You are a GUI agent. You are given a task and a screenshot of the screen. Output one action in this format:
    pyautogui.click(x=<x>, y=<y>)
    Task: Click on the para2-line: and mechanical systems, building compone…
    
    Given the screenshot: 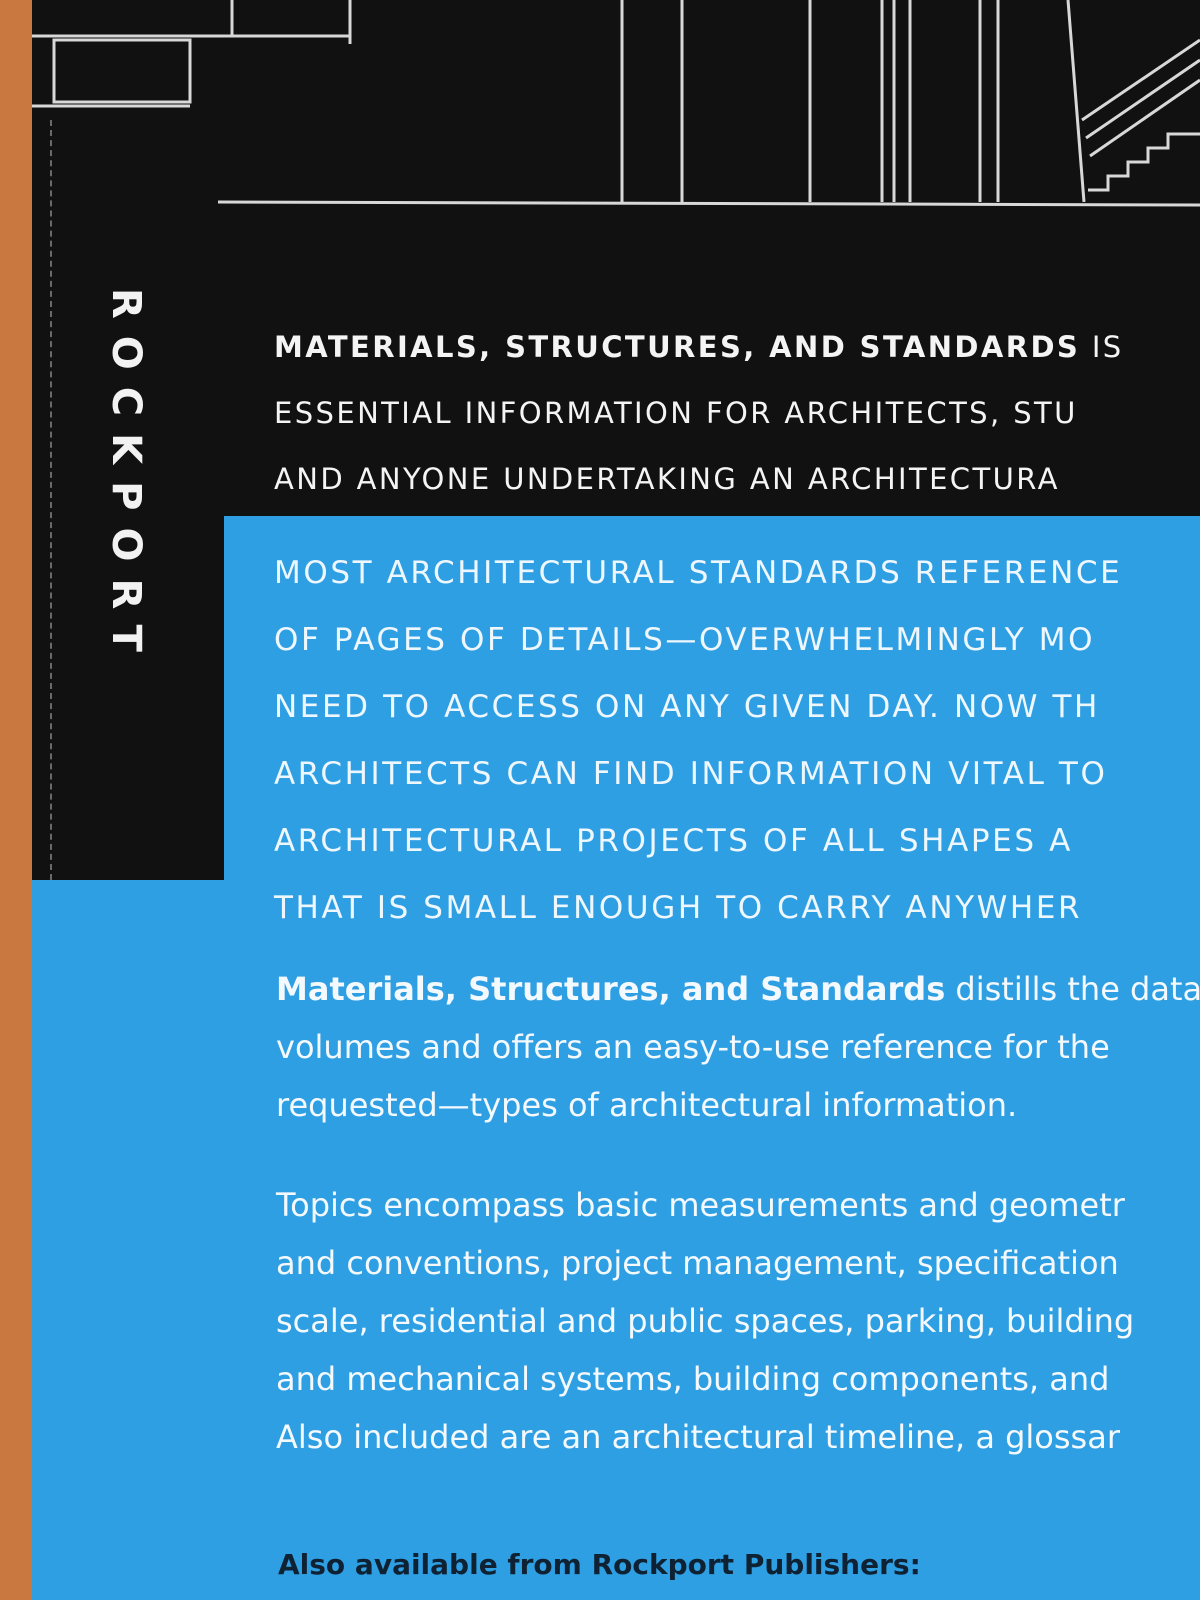 What is the action you would take?
    pyautogui.click(x=693, y=1379)
    